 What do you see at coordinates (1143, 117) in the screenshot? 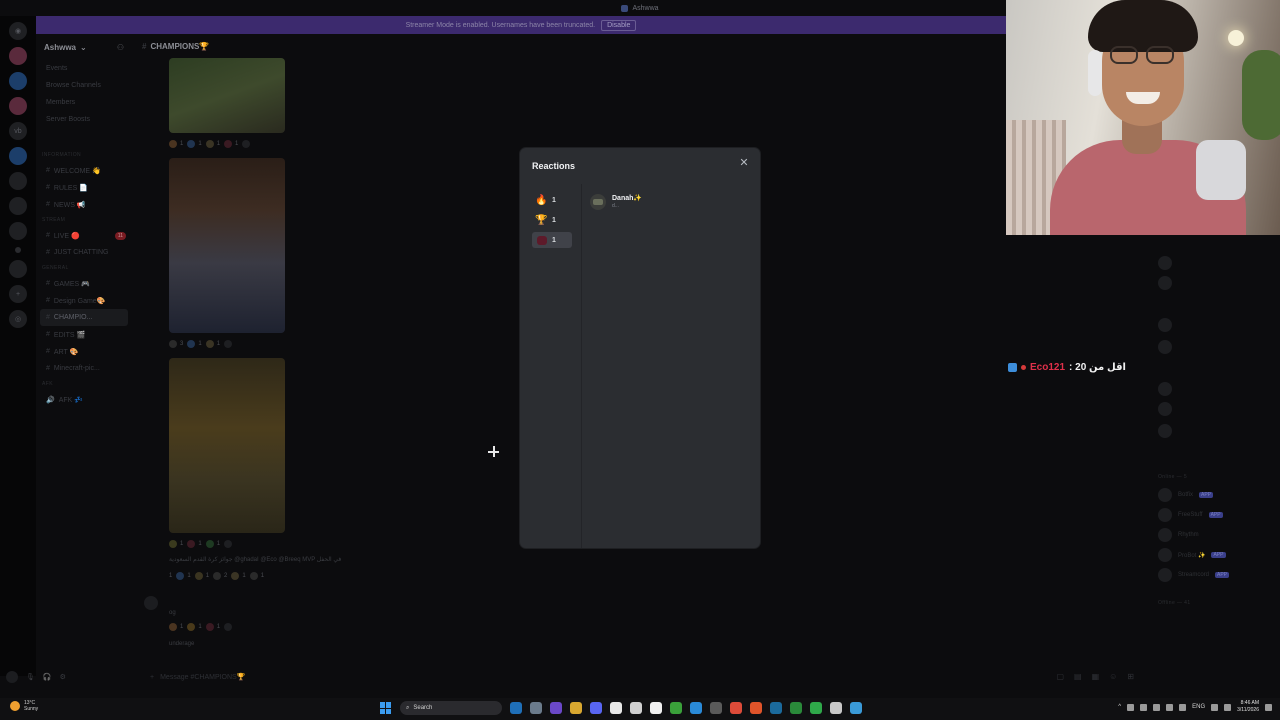
I see `webcam-overlay` at bounding box center [1143, 117].